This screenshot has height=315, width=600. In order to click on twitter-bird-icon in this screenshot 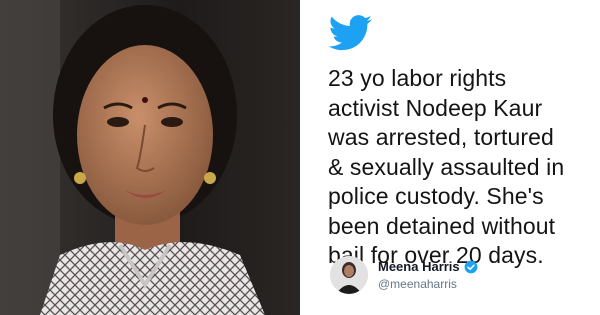, I will do `click(350, 33)`.